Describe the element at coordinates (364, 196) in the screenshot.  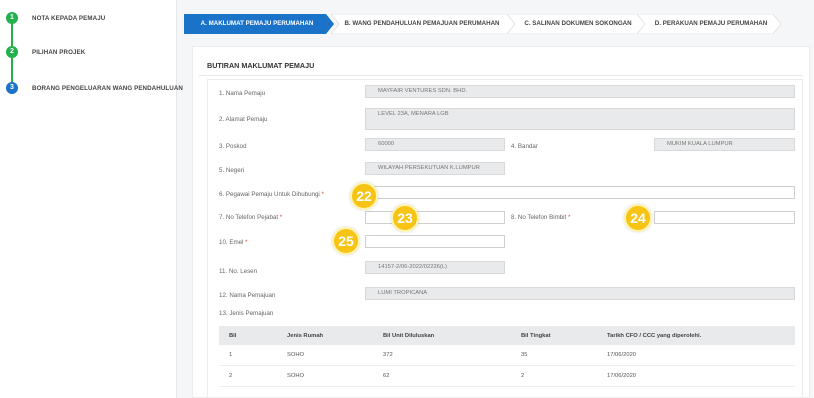
I see `callout-badge-22: 22` at that location.